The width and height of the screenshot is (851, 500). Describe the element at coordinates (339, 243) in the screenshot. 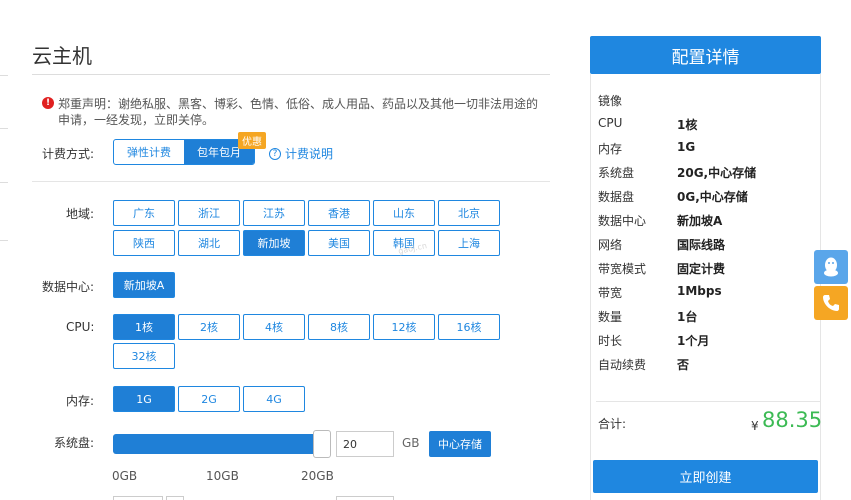

I see `region-option: 美国` at that location.